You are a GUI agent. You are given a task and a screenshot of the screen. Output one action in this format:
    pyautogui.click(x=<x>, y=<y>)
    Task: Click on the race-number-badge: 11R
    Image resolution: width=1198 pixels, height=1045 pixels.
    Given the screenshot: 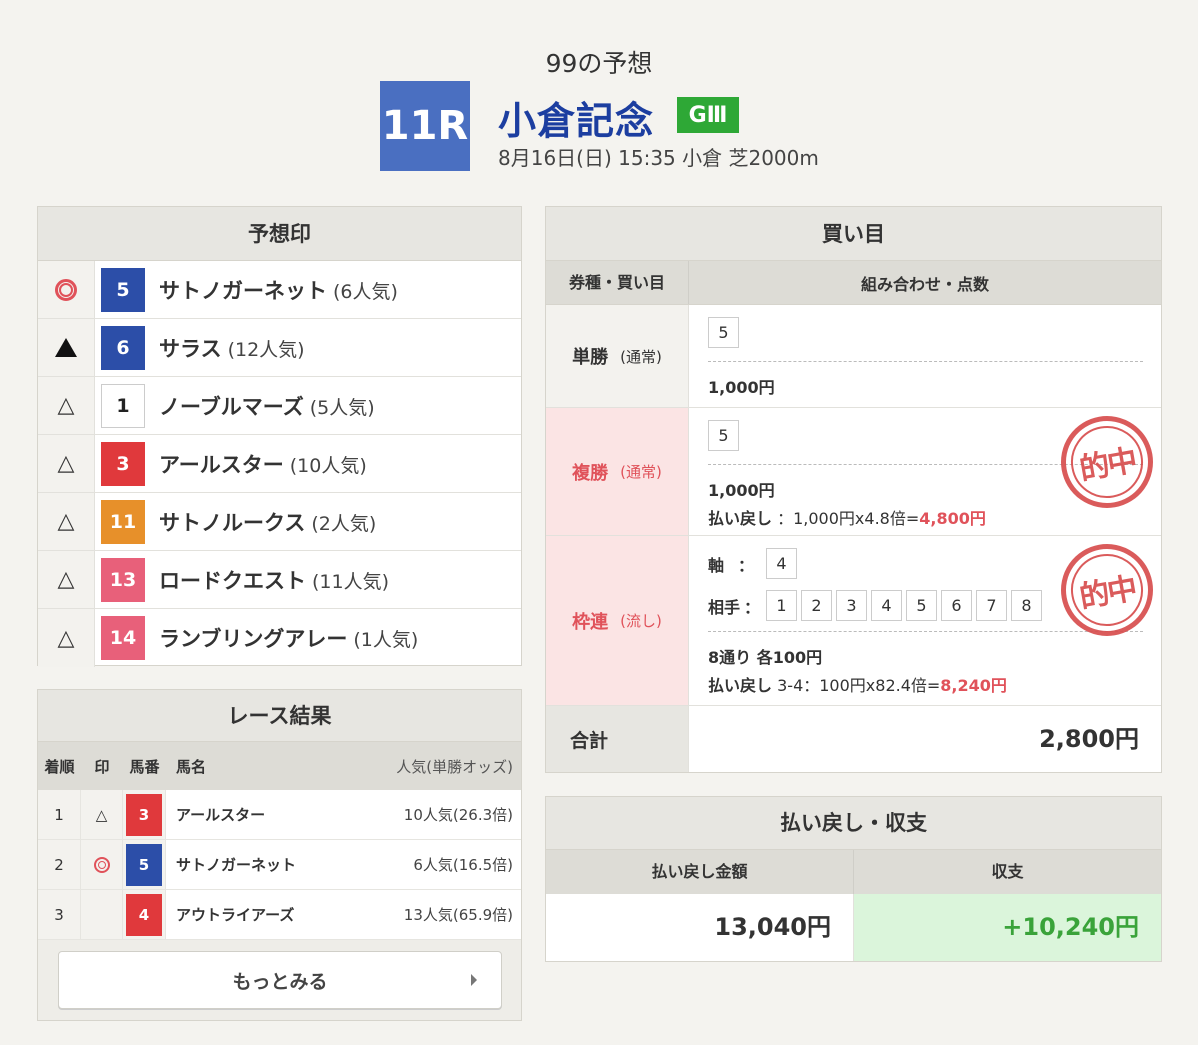 What is the action you would take?
    pyautogui.click(x=425, y=126)
    